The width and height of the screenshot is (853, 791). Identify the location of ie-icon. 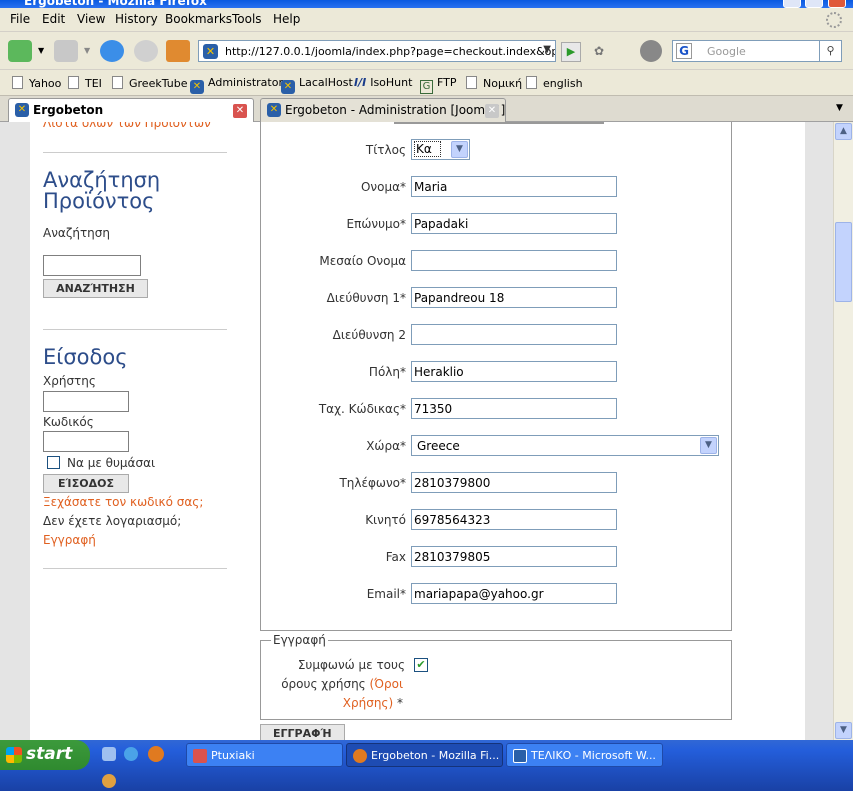
(131, 754).